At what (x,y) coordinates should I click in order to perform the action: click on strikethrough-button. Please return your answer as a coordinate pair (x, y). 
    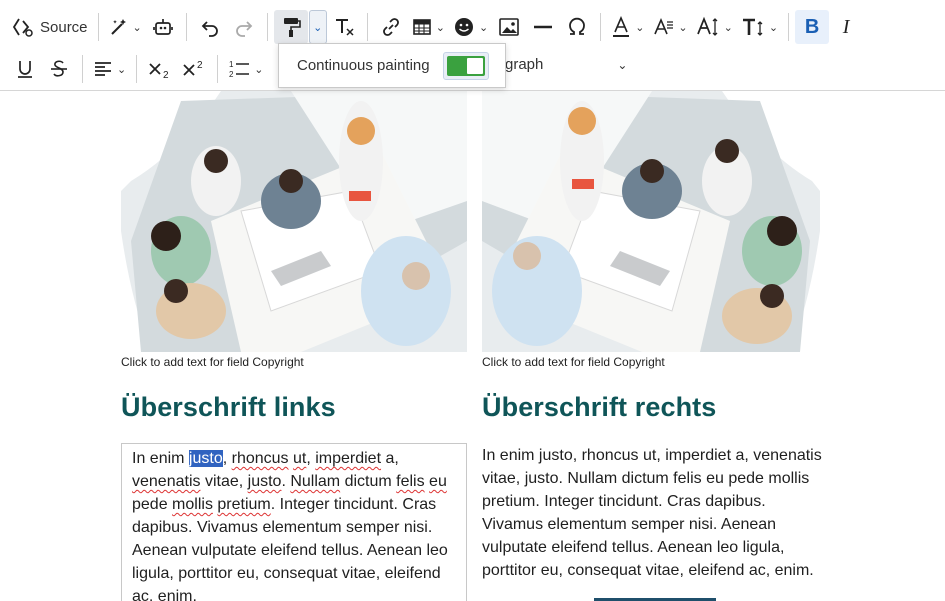
    Looking at the image, I should click on (59, 69).